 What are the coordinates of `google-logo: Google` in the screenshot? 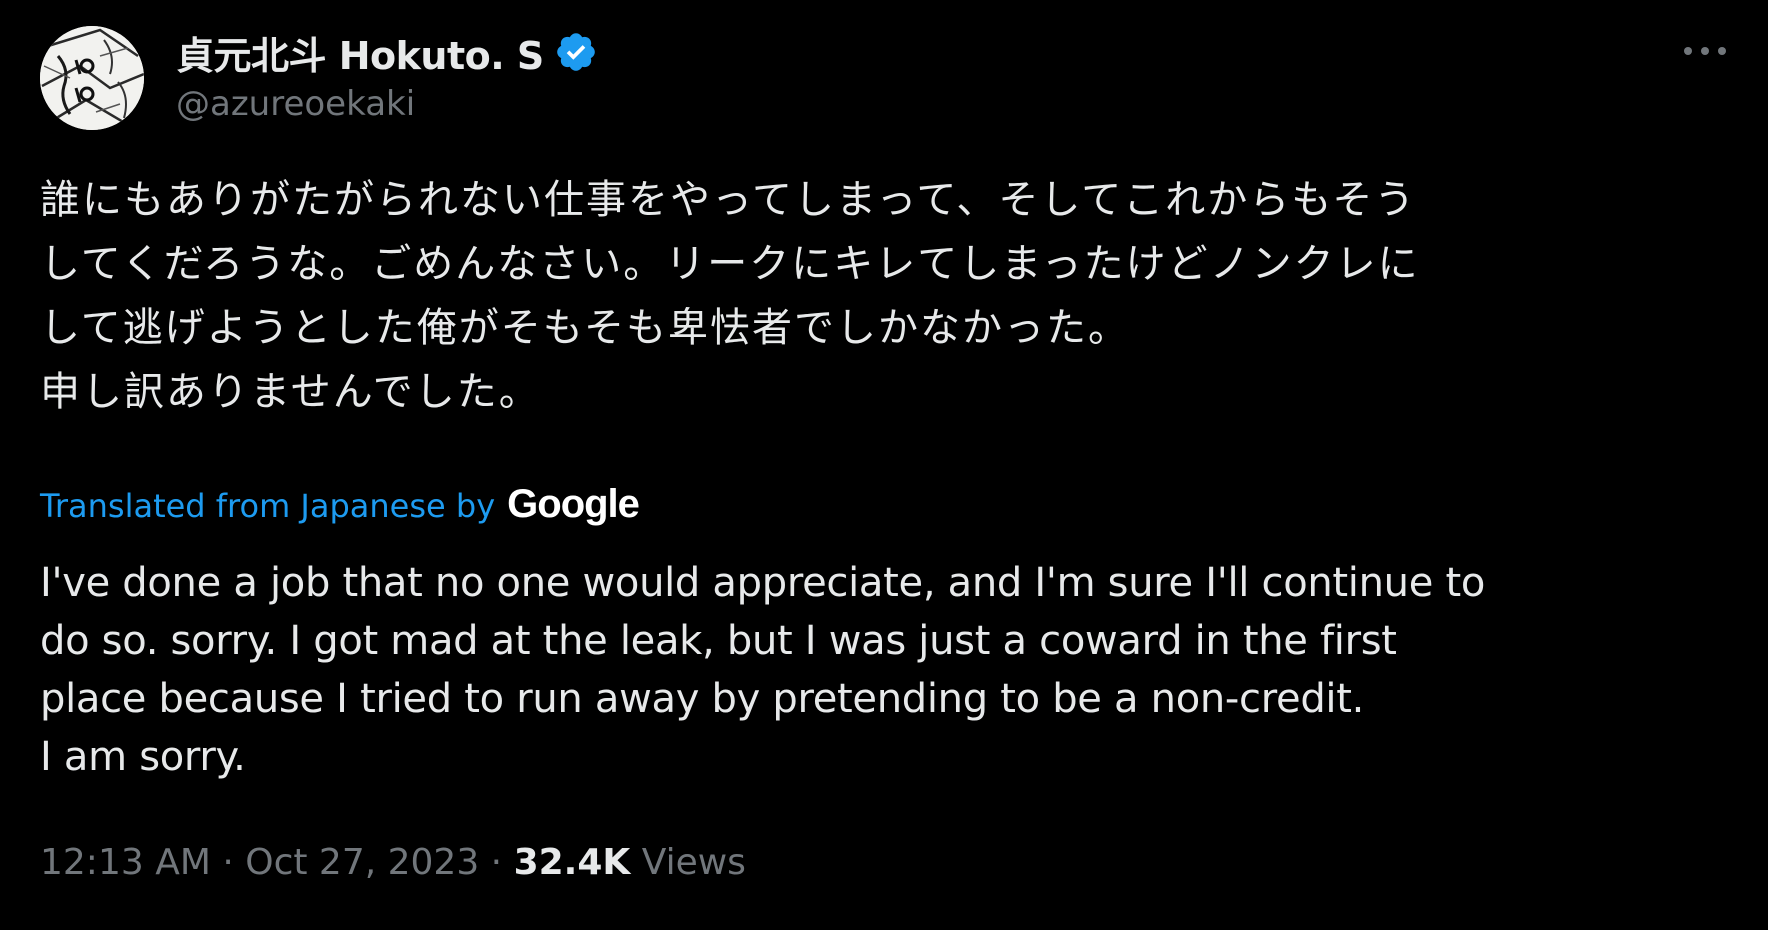 It's located at (573, 504).